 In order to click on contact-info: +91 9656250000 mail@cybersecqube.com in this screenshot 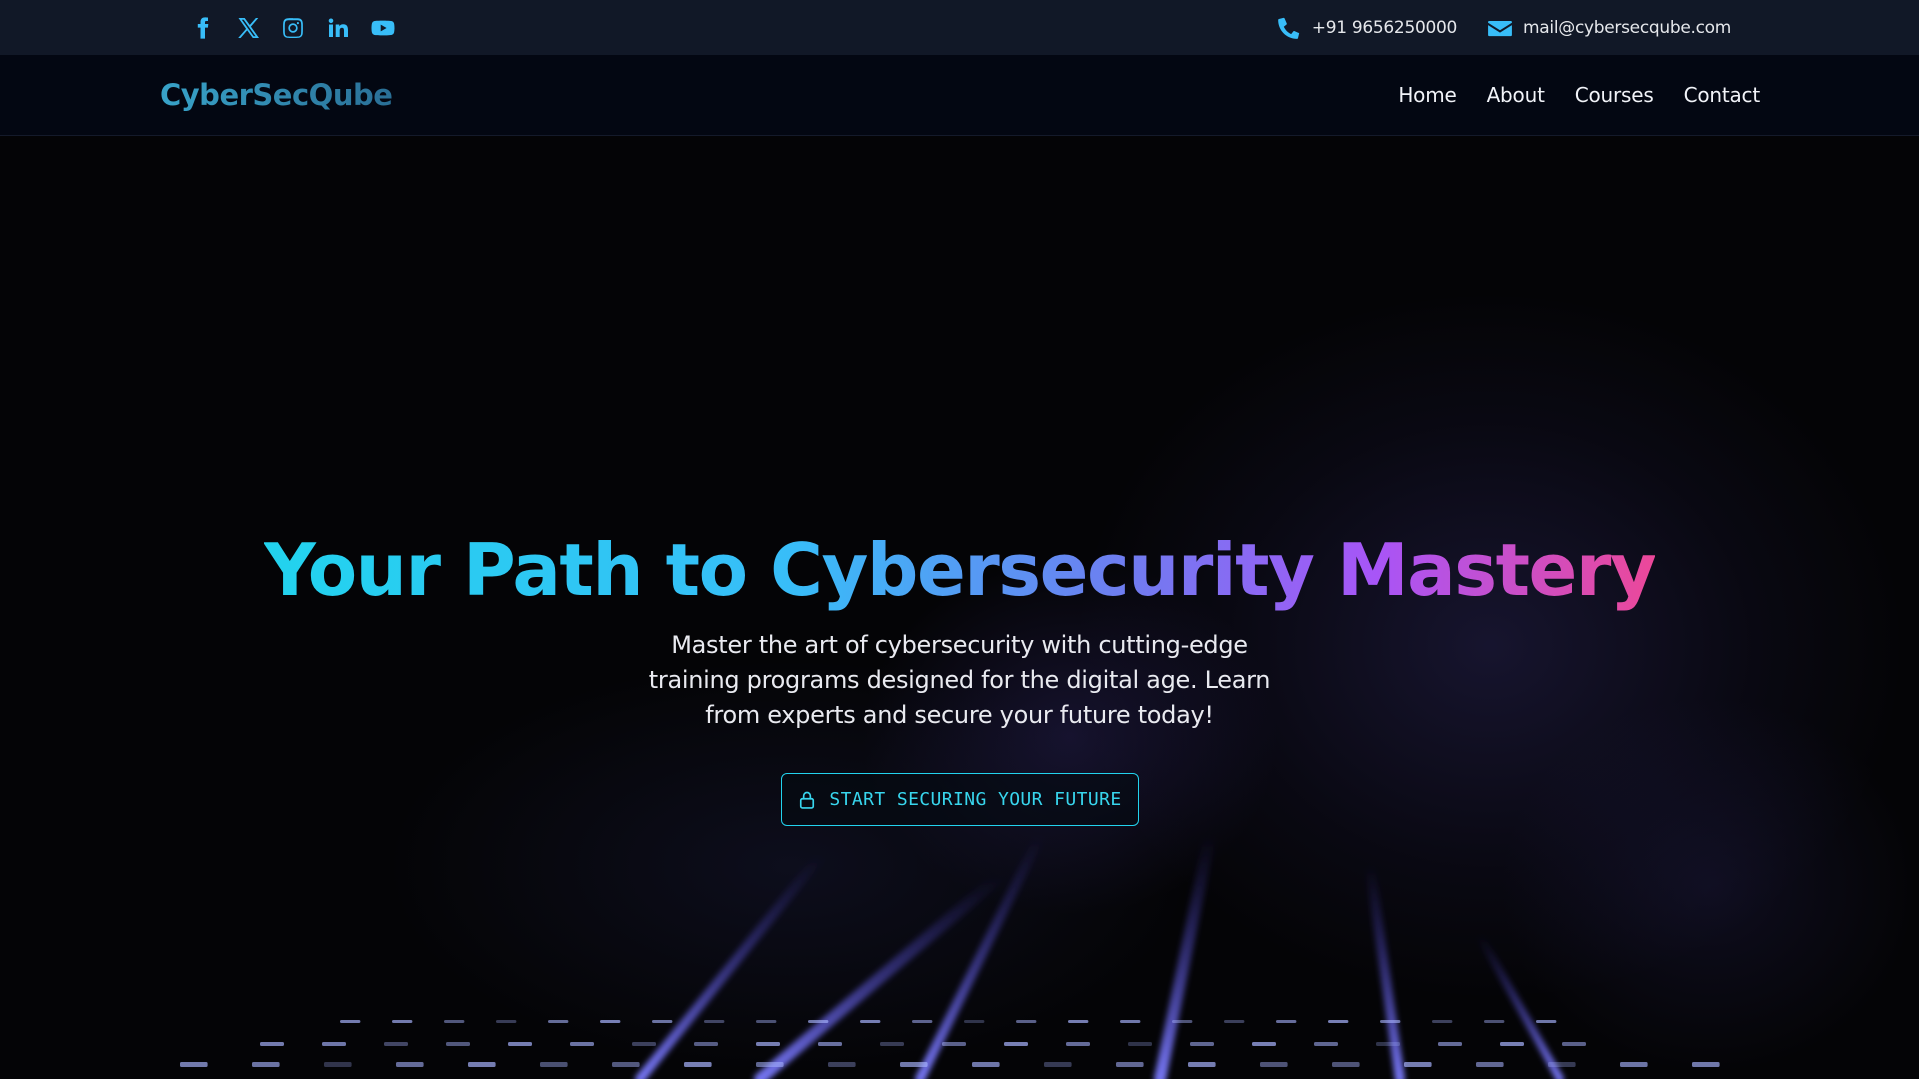, I will do `click(1503, 28)`.